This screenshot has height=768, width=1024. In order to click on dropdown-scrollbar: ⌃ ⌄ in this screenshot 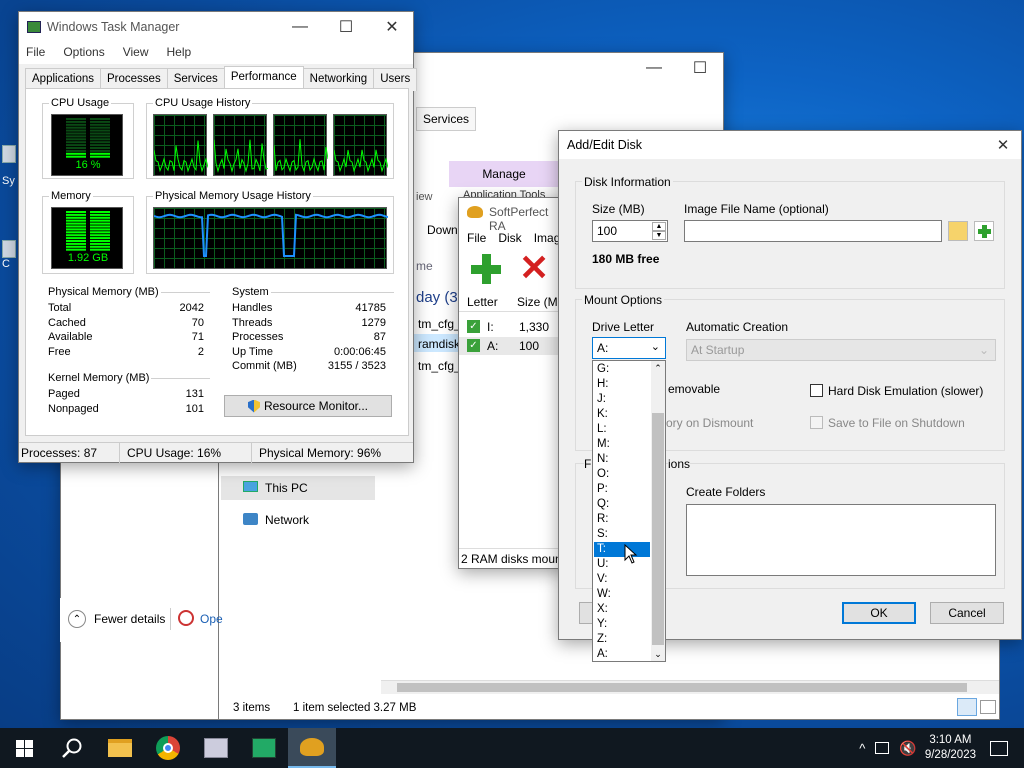, I will do `click(658, 511)`.